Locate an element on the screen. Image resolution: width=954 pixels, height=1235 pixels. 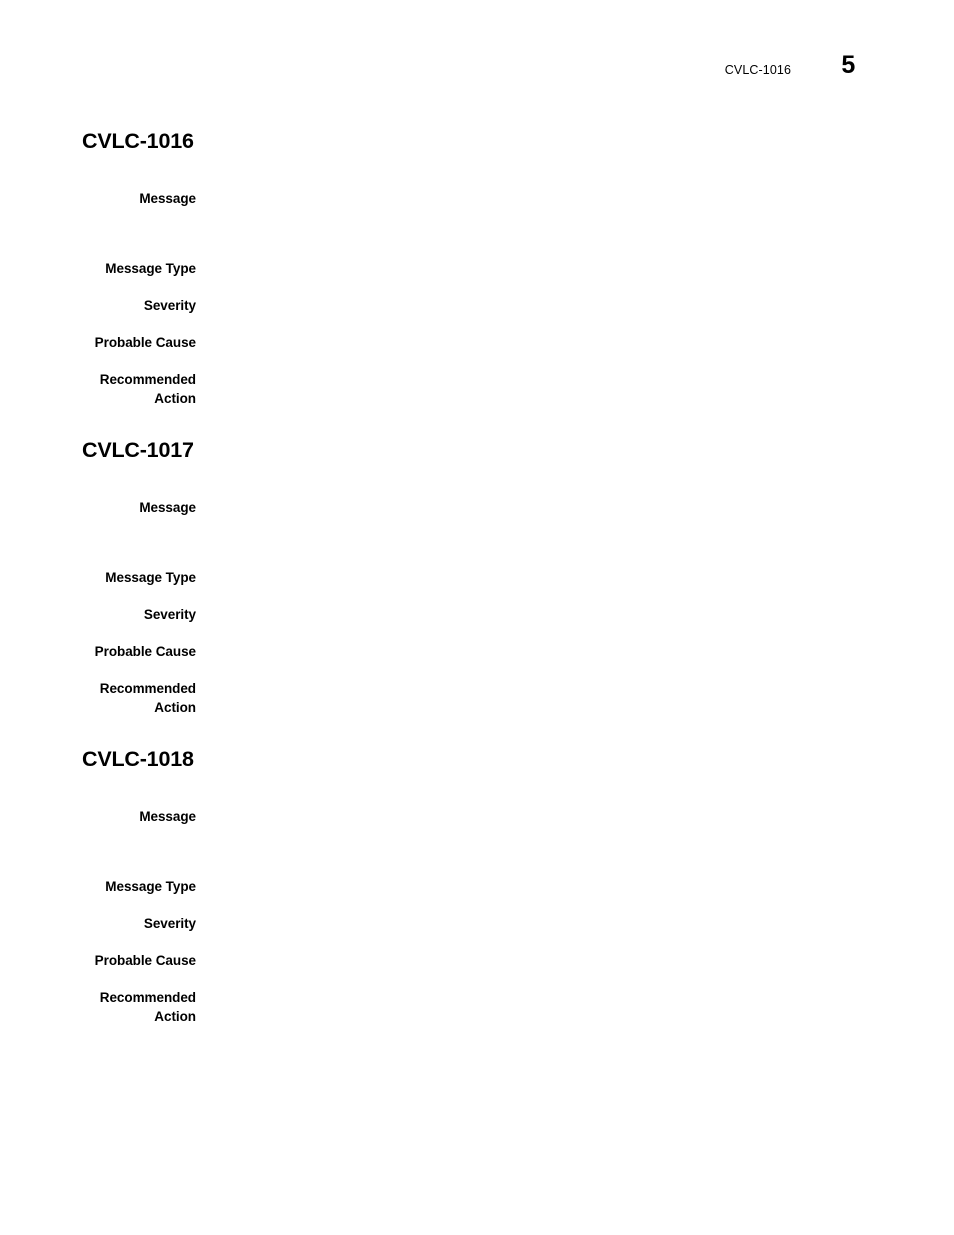
running-head-text: CVLC-1016 is located at coordinates (757, 70).